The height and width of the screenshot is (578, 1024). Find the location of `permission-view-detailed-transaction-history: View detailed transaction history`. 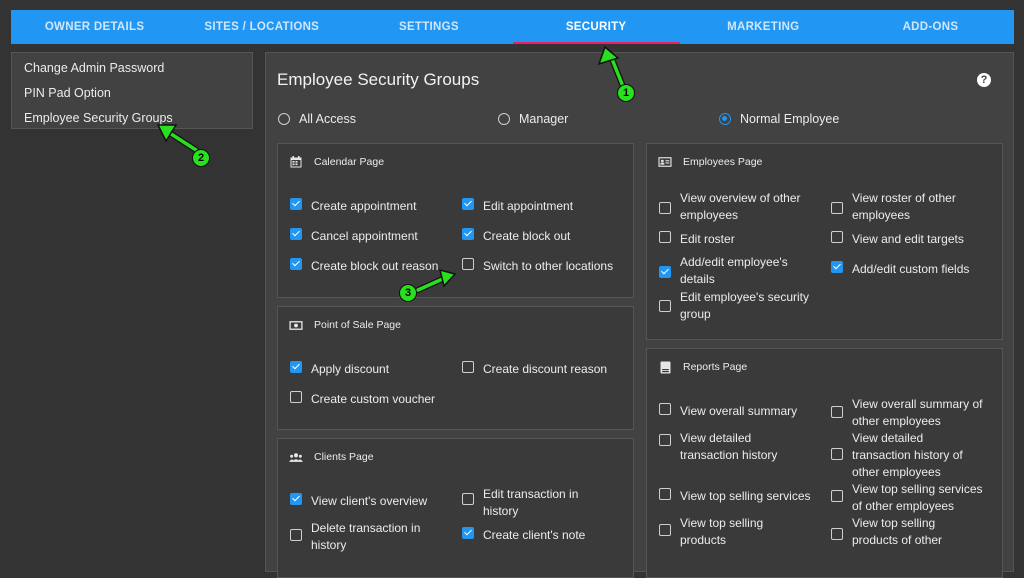

permission-view-detailed-transaction-history: View detailed transaction history is located at coordinates (729, 447).